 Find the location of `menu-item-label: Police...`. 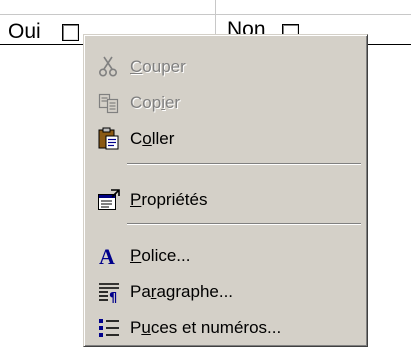

menu-item-label: Police... is located at coordinates (160, 255).